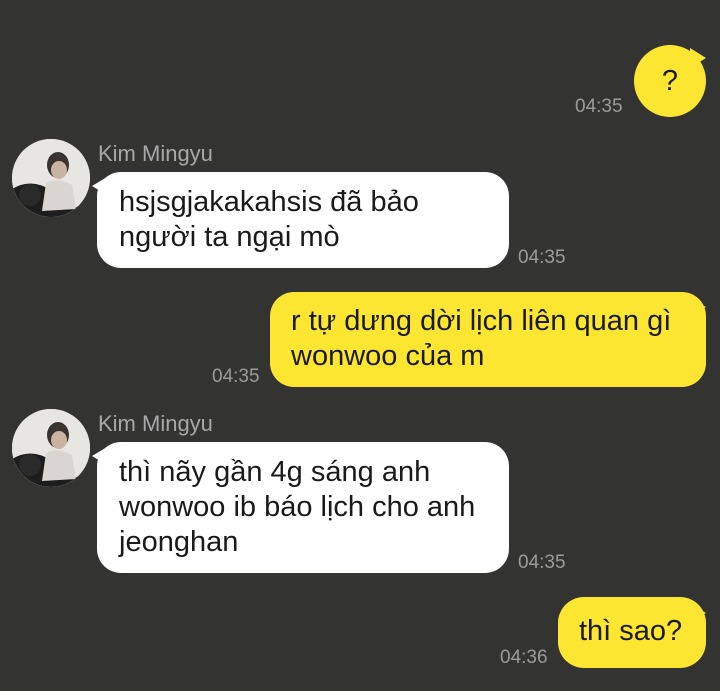 The image size is (720, 691). What do you see at coordinates (632, 632) in the screenshot?
I see `message-bubble: thì sao?` at bounding box center [632, 632].